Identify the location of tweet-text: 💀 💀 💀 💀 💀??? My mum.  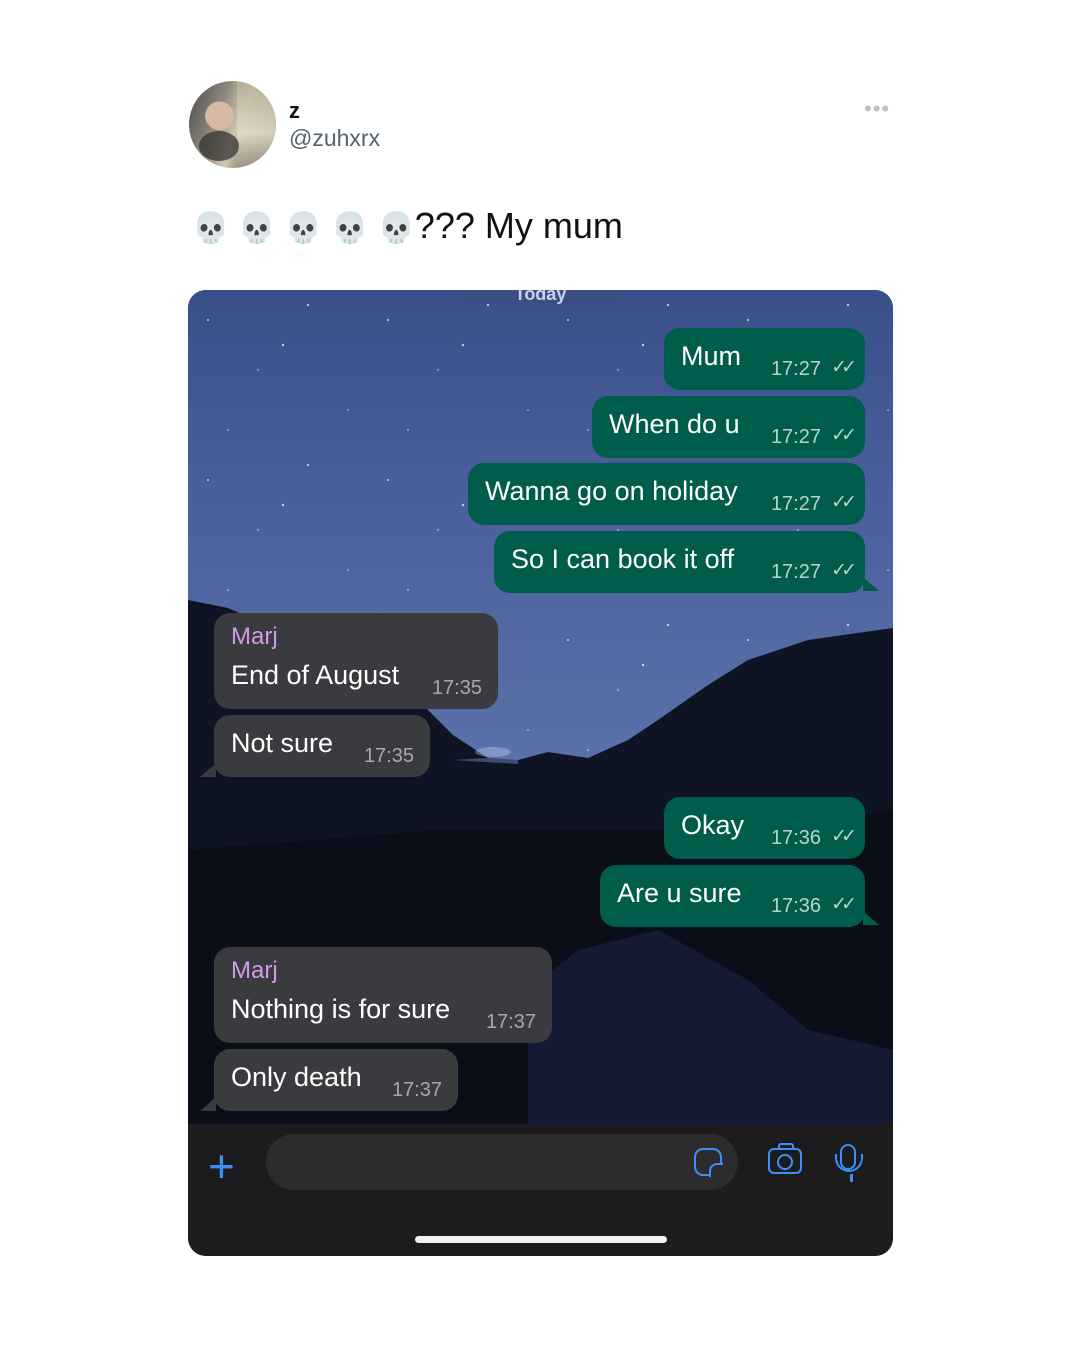
(407, 226).